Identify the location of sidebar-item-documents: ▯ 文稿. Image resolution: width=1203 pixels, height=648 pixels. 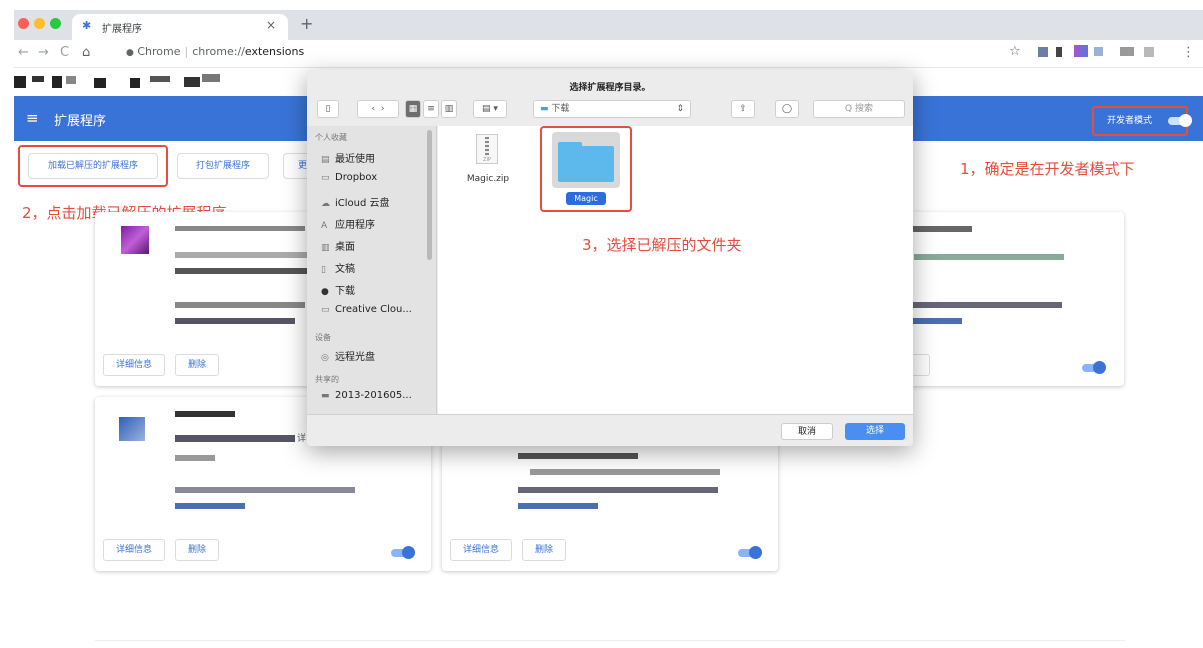
(338, 267).